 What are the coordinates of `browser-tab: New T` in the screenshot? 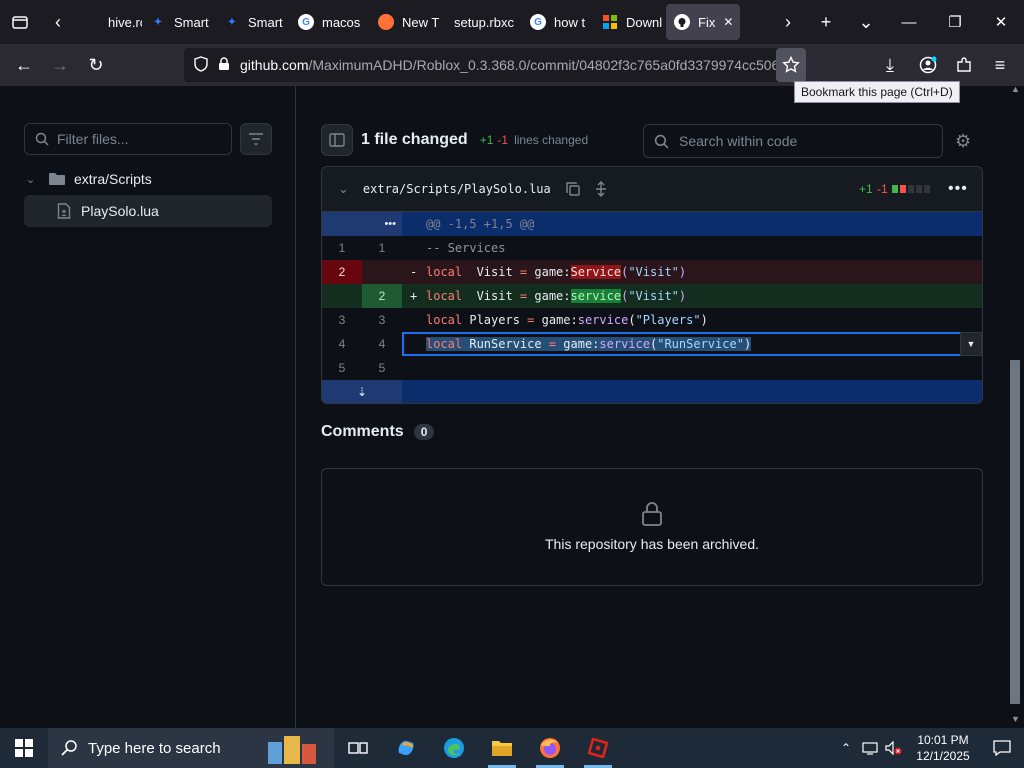 It's located at (408, 22).